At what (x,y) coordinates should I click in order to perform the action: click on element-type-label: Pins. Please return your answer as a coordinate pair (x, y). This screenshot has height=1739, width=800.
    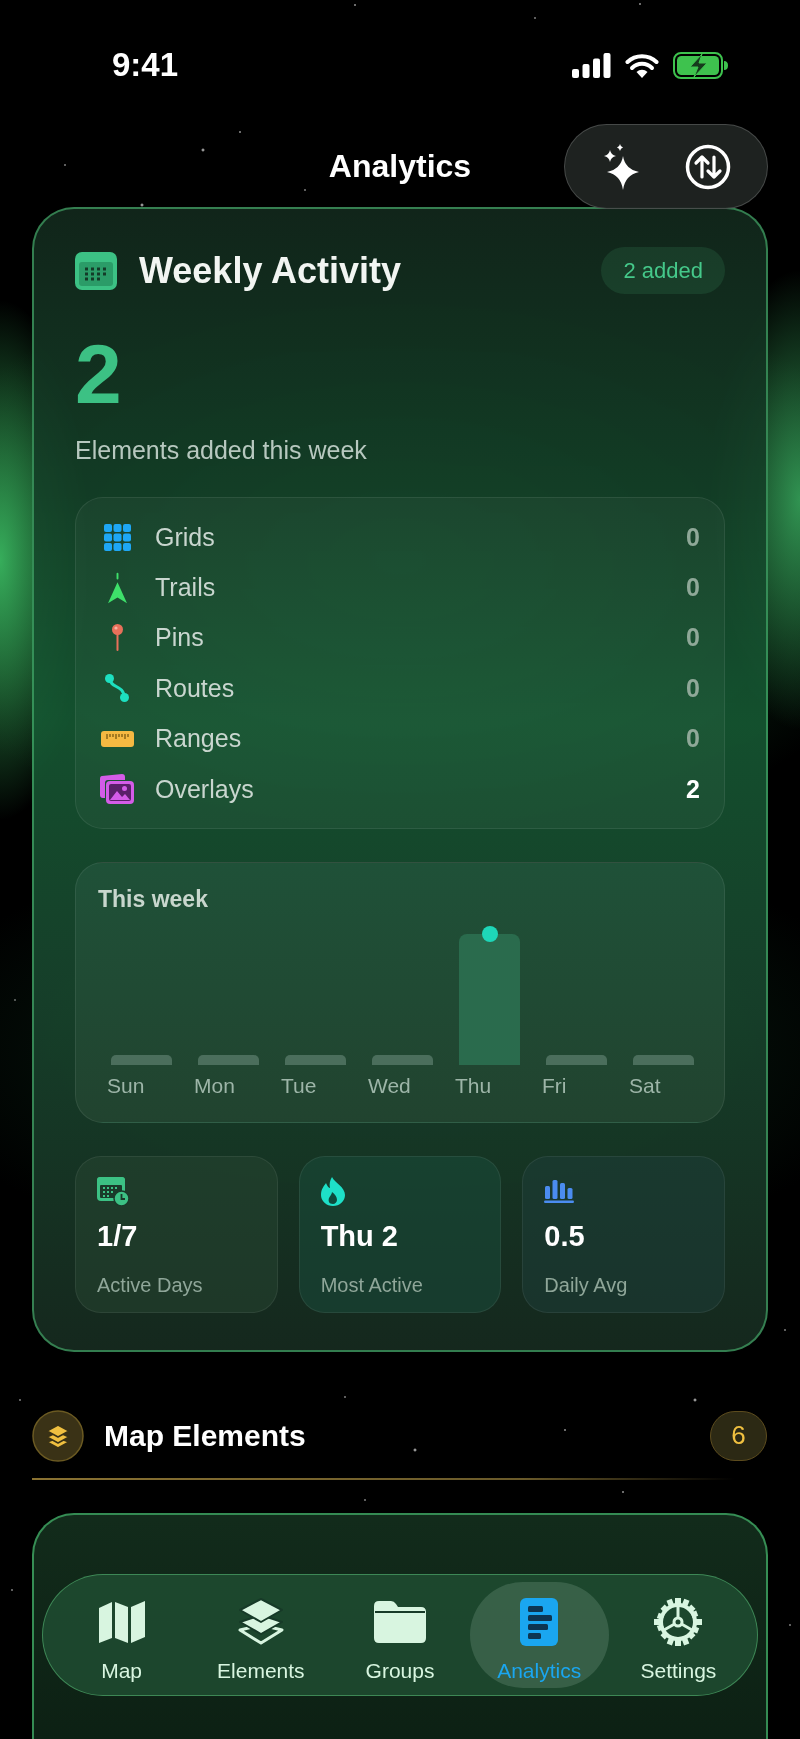
    Looking at the image, I should click on (179, 638).